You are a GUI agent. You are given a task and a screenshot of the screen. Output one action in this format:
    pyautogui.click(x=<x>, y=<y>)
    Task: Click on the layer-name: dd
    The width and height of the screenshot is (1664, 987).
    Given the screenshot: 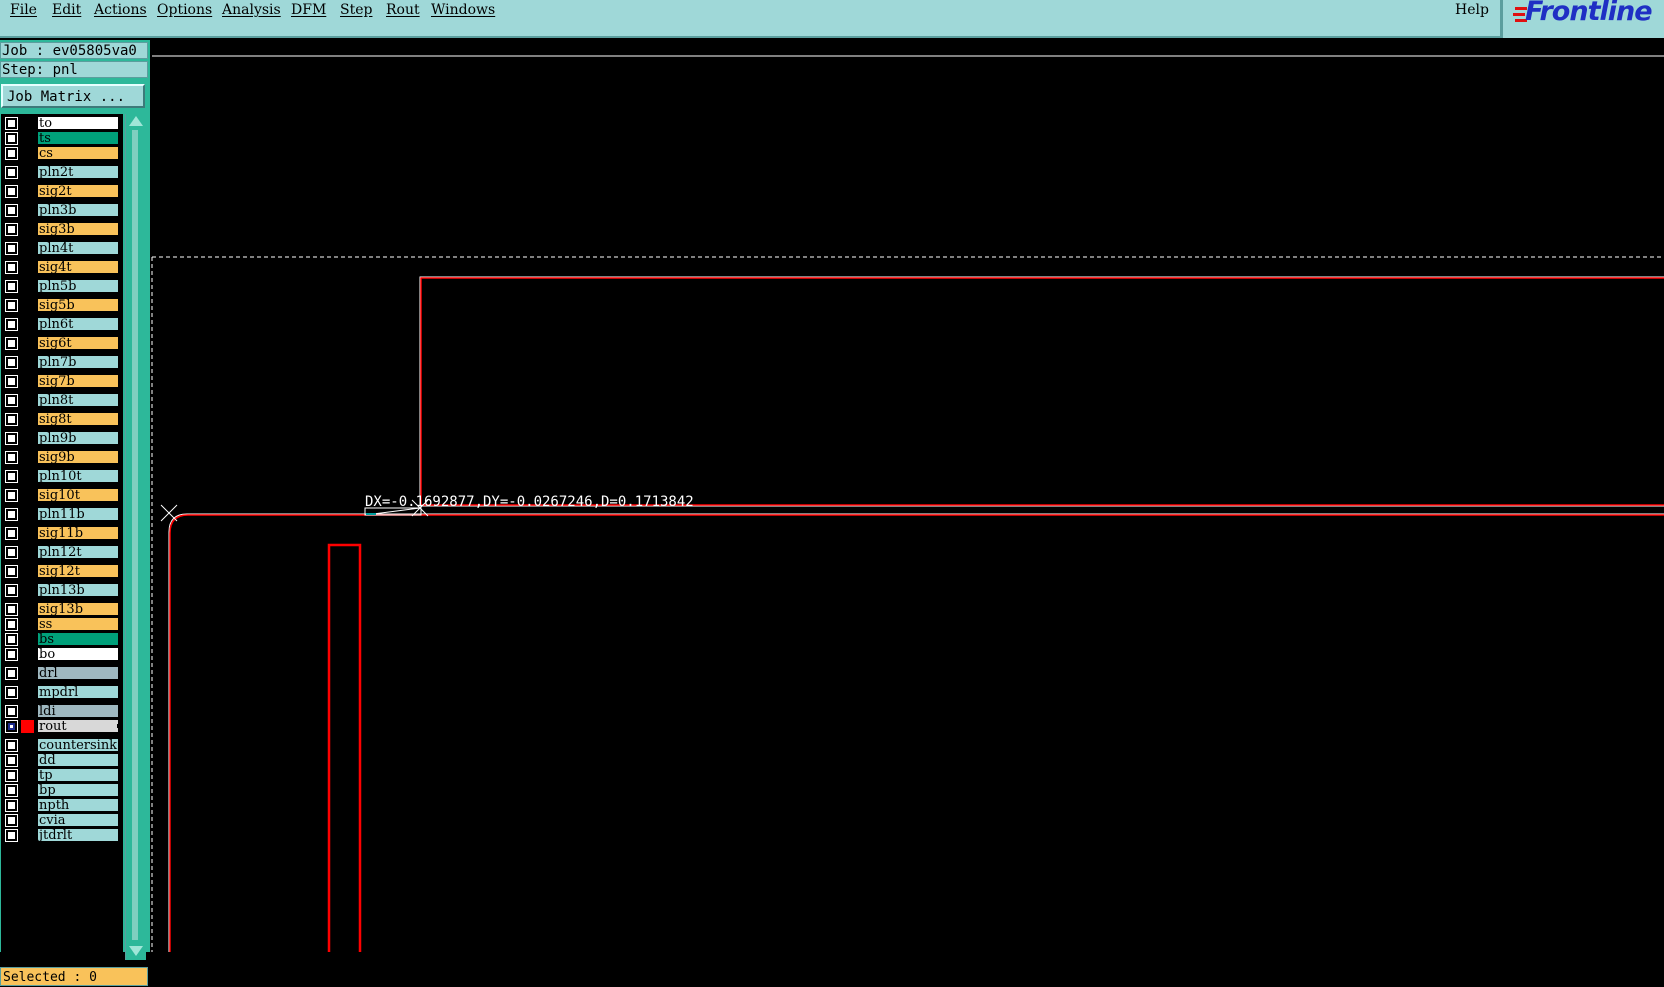 What is the action you would take?
    pyautogui.click(x=78, y=760)
    